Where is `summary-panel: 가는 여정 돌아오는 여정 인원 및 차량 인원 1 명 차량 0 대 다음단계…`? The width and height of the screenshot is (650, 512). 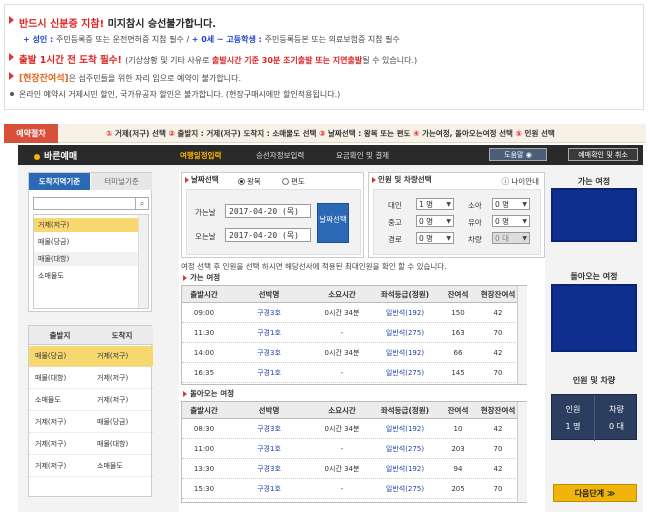 summary-panel: 가는 여정 돌아오는 여정 인원 및 차량 인원 1 명 차량 0 대 다음단계… is located at coordinates (594, 342).